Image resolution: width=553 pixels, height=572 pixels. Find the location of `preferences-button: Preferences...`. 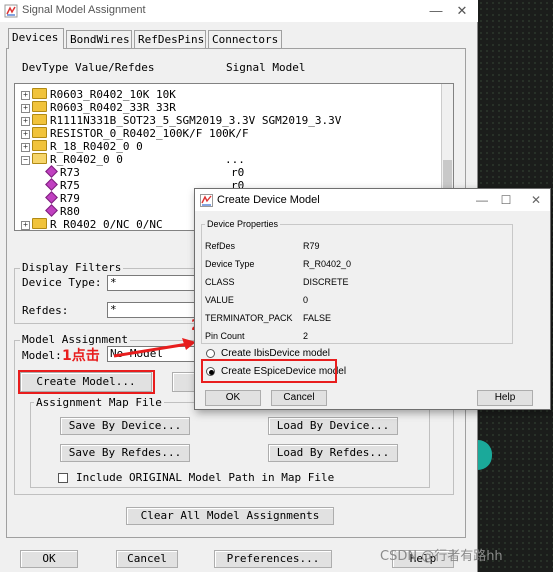

preferences-button: Preferences... is located at coordinates (273, 559).